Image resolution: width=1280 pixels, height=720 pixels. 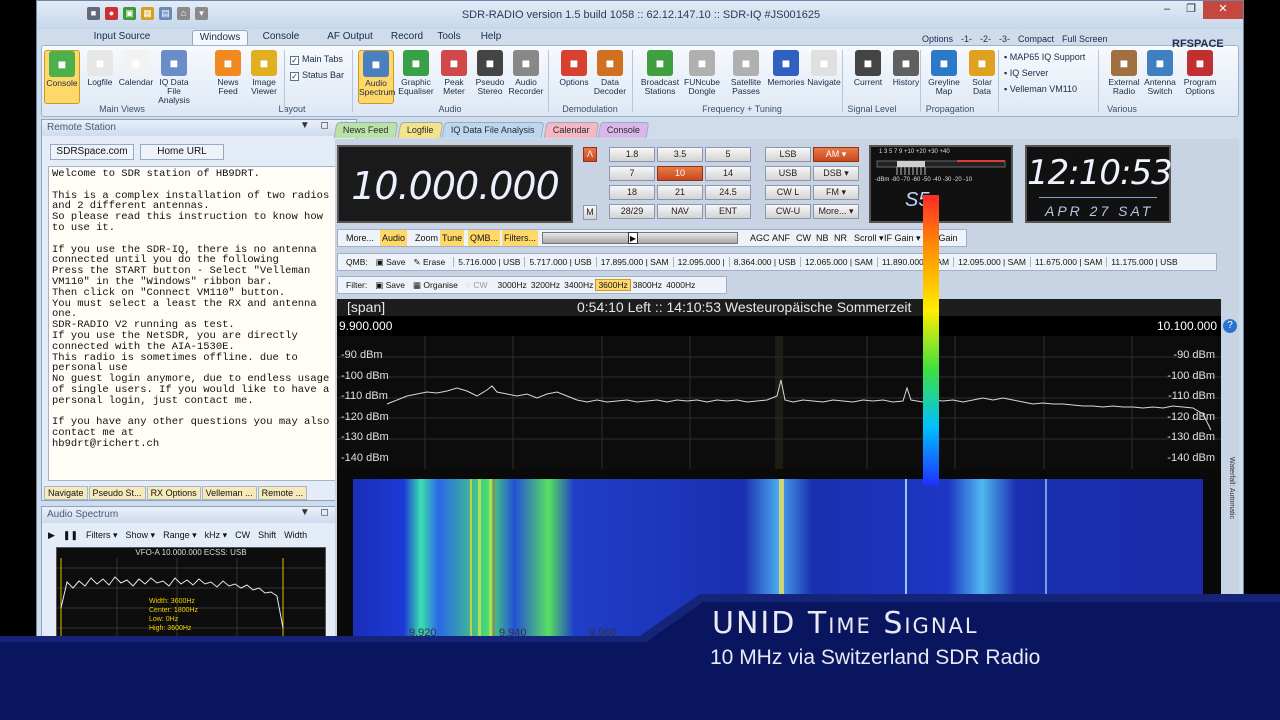 I want to click on image-viewer-button: ■ Image Viewer, so click(x=264, y=77).